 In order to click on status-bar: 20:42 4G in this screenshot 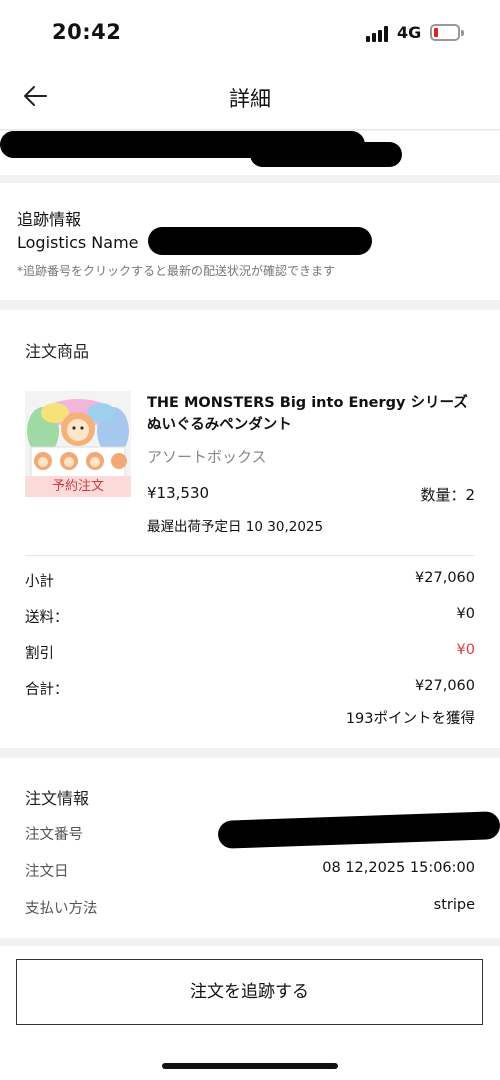, I will do `click(250, 33)`.